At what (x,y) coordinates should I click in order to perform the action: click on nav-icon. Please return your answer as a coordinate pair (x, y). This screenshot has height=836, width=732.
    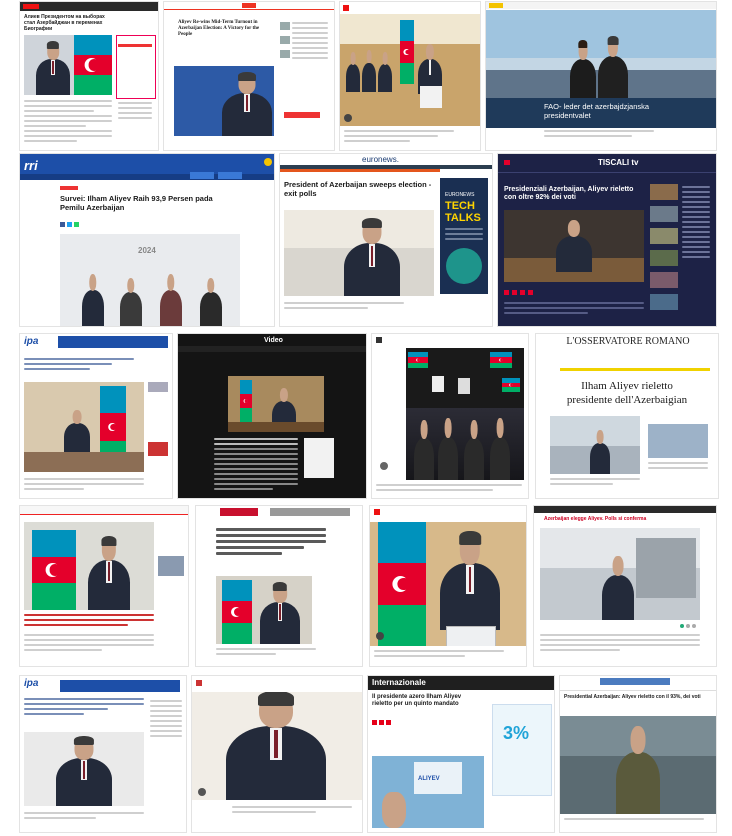
    Looking at the image, I should click on (268, 162).